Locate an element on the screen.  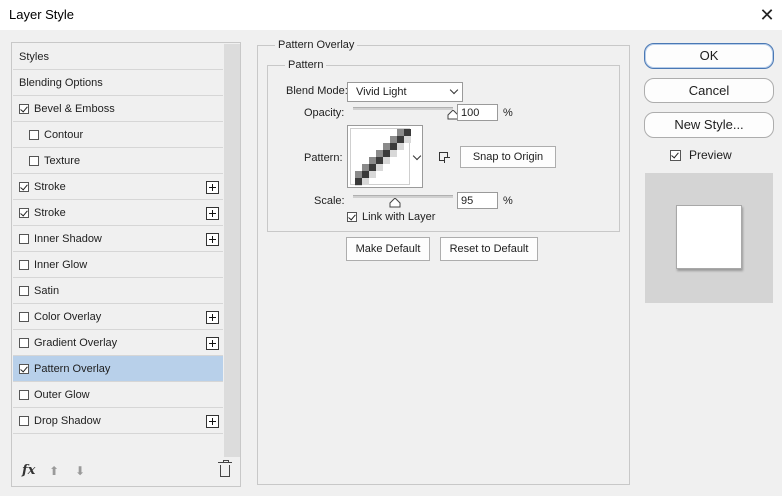
styles-scrollbar is located at coordinates (232, 250).